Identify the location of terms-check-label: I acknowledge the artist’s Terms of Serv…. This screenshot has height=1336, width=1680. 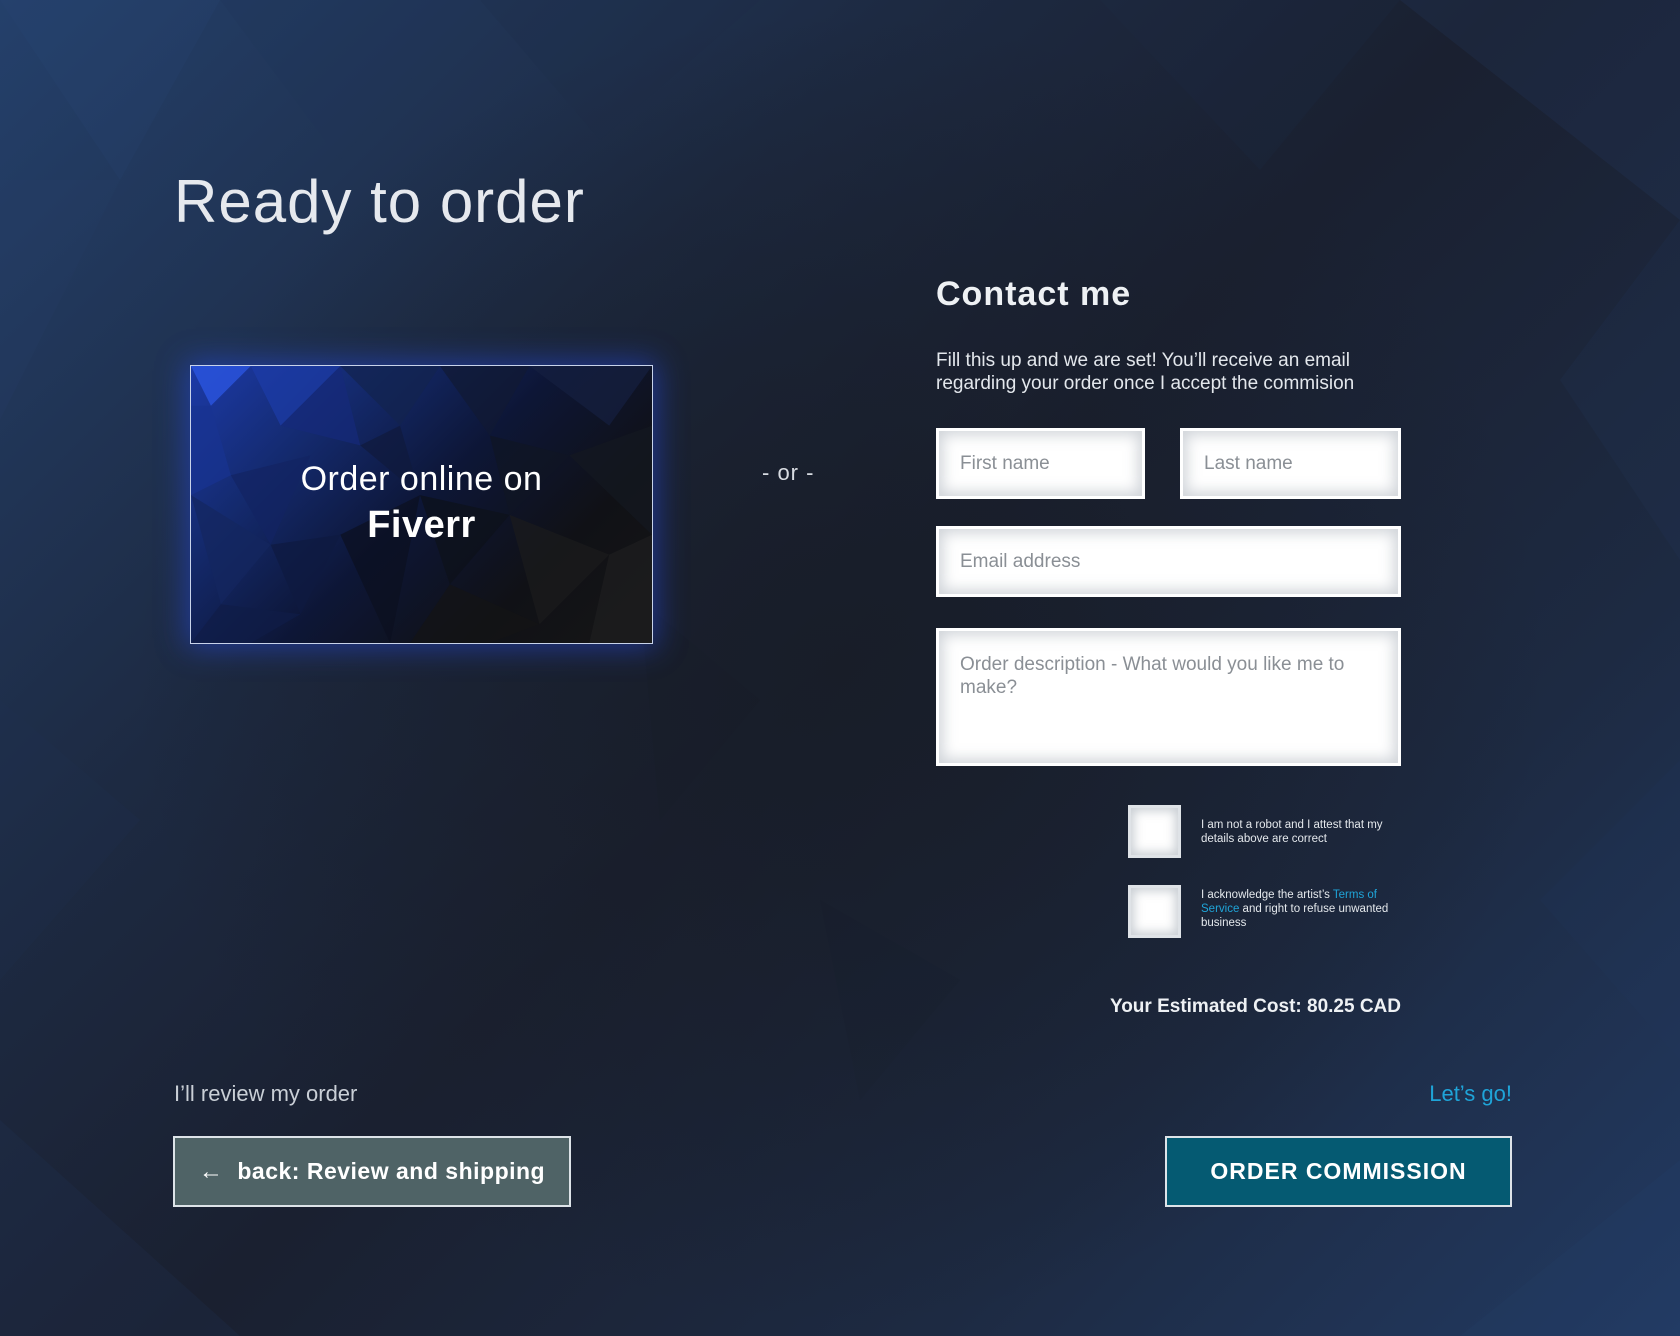
(1301, 907).